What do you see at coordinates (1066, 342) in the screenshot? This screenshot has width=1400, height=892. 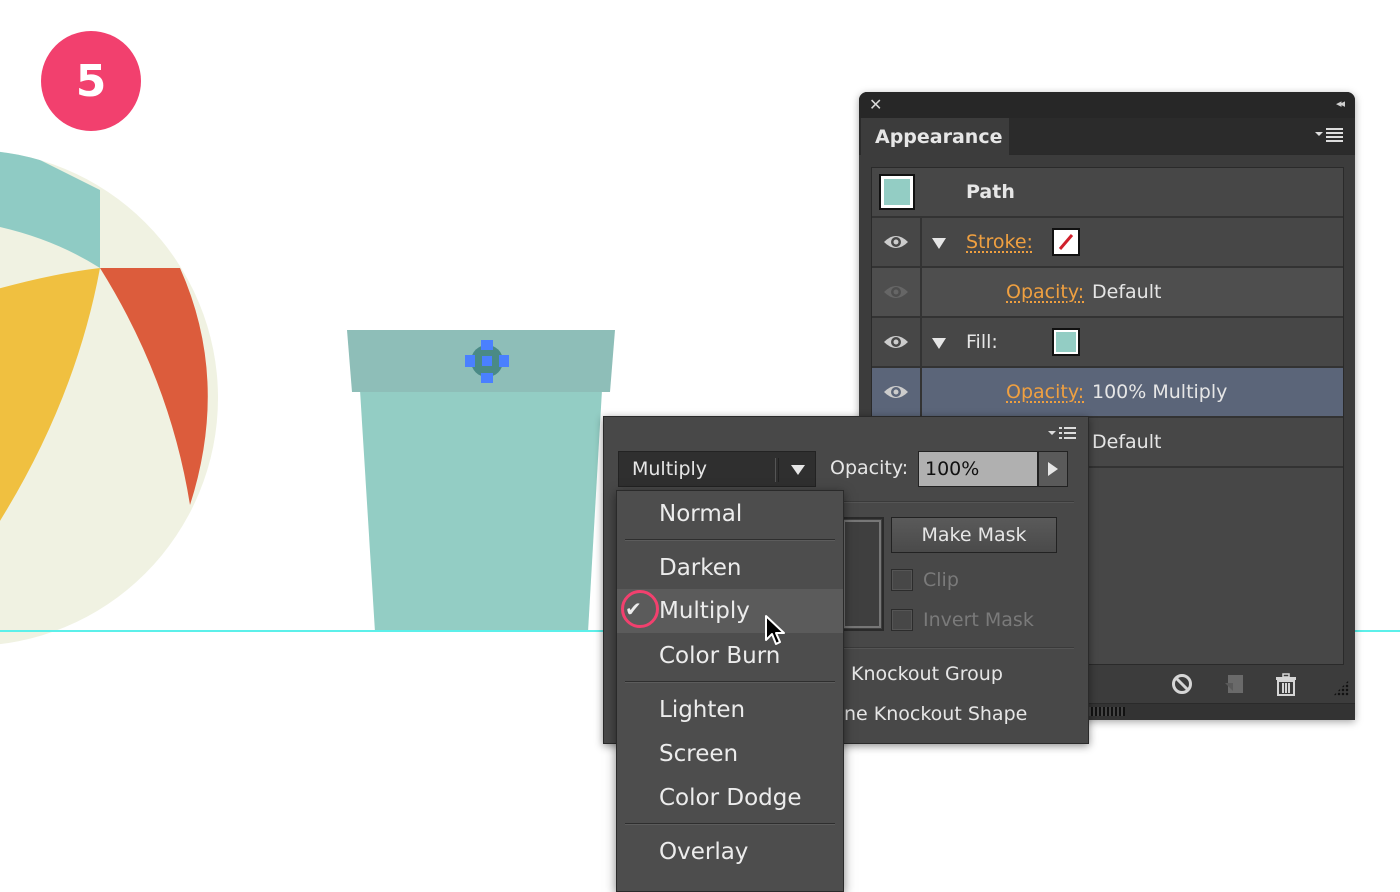 I see `fill-swatch` at bounding box center [1066, 342].